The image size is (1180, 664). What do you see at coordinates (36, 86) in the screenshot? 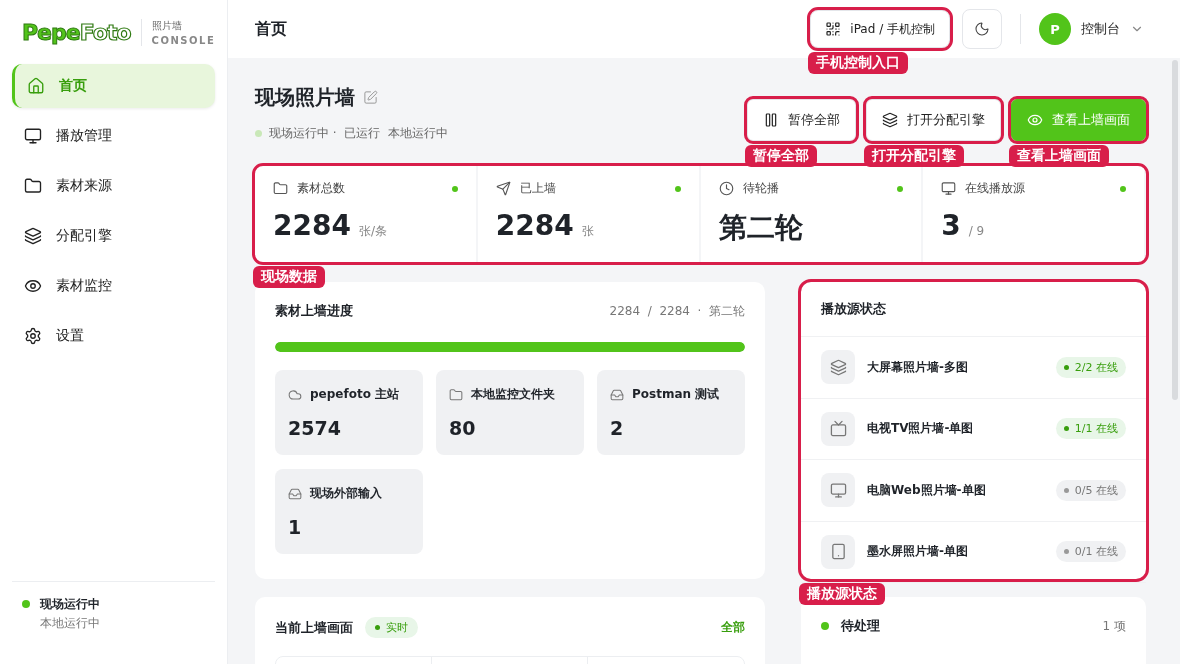
I see `house-icon` at bounding box center [36, 86].